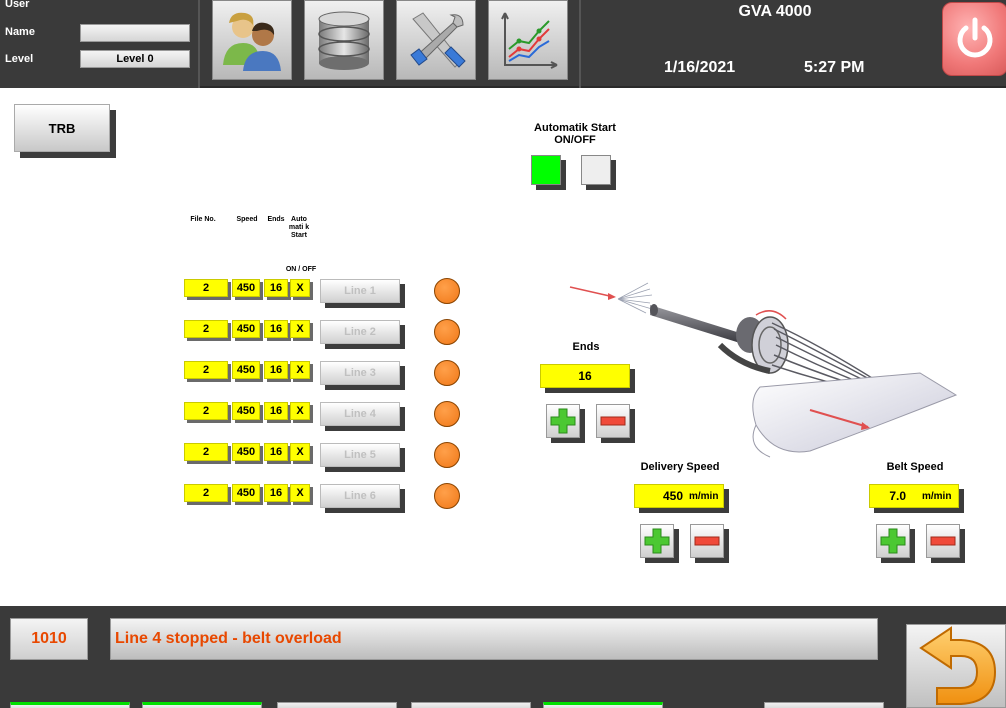  What do you see at coordinates (546, 170) in the screenshot?
I see `automatik-on-button` at bounding box center [546, 170].